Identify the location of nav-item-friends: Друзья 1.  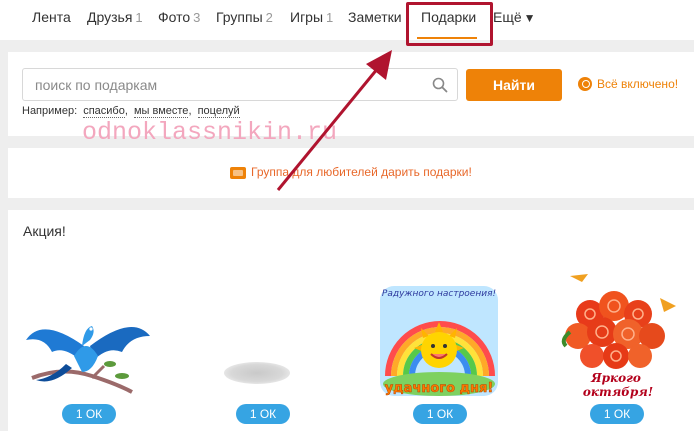
(115, 17).